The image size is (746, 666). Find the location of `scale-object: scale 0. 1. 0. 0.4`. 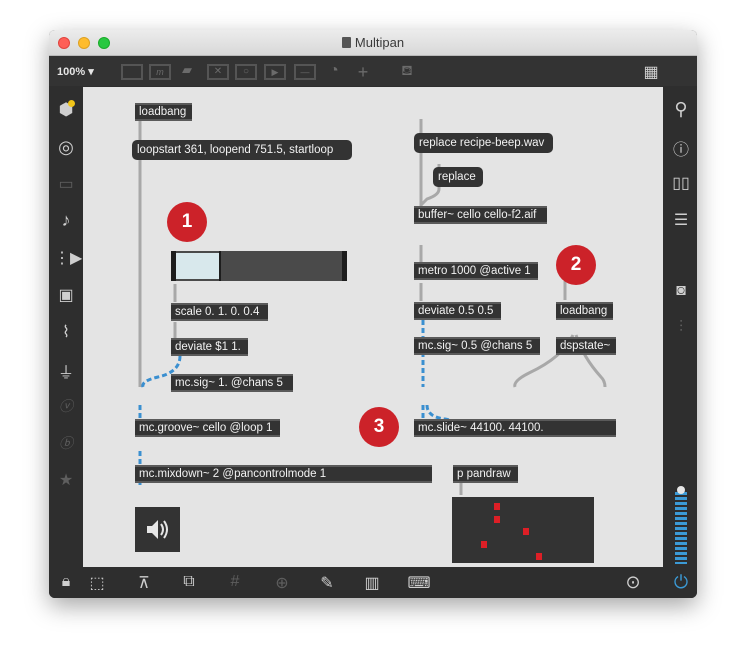

scale-object: scale 0. 1. 0. 0.4 is located at coordinates (219, 312).